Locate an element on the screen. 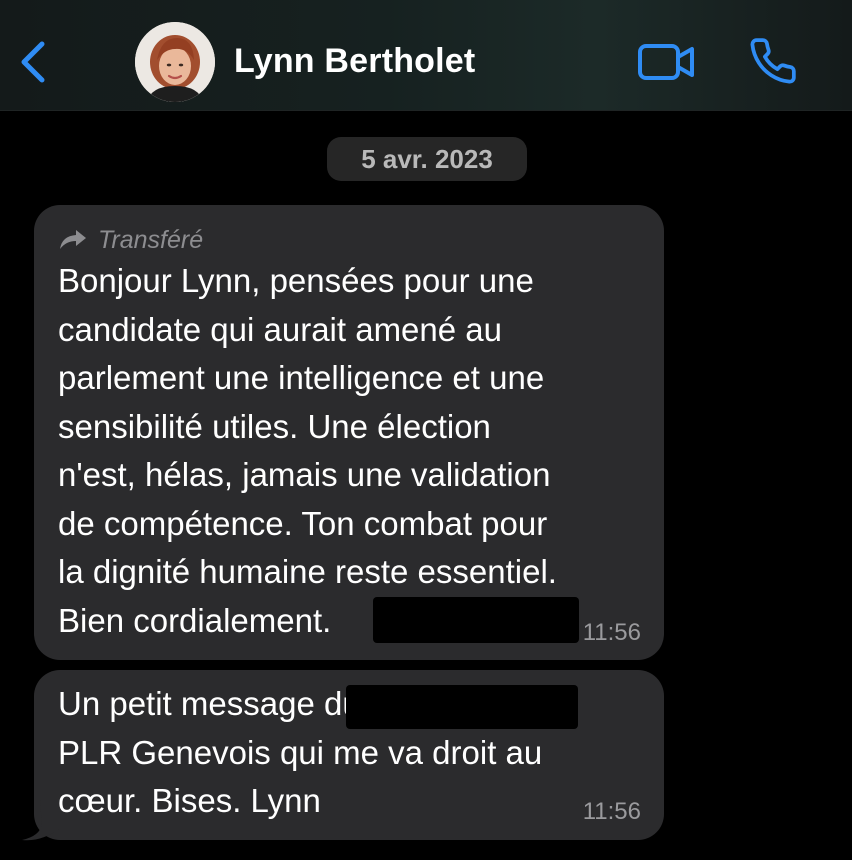 The image size is (852, 860). forward-arrow-icon is located at coordinates (73, 239).